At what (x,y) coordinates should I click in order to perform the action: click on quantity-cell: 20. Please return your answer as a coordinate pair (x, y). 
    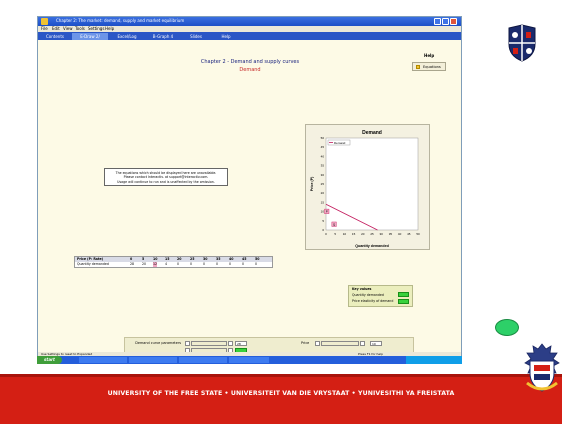
    Looking at the image, I should click on (144, 264).